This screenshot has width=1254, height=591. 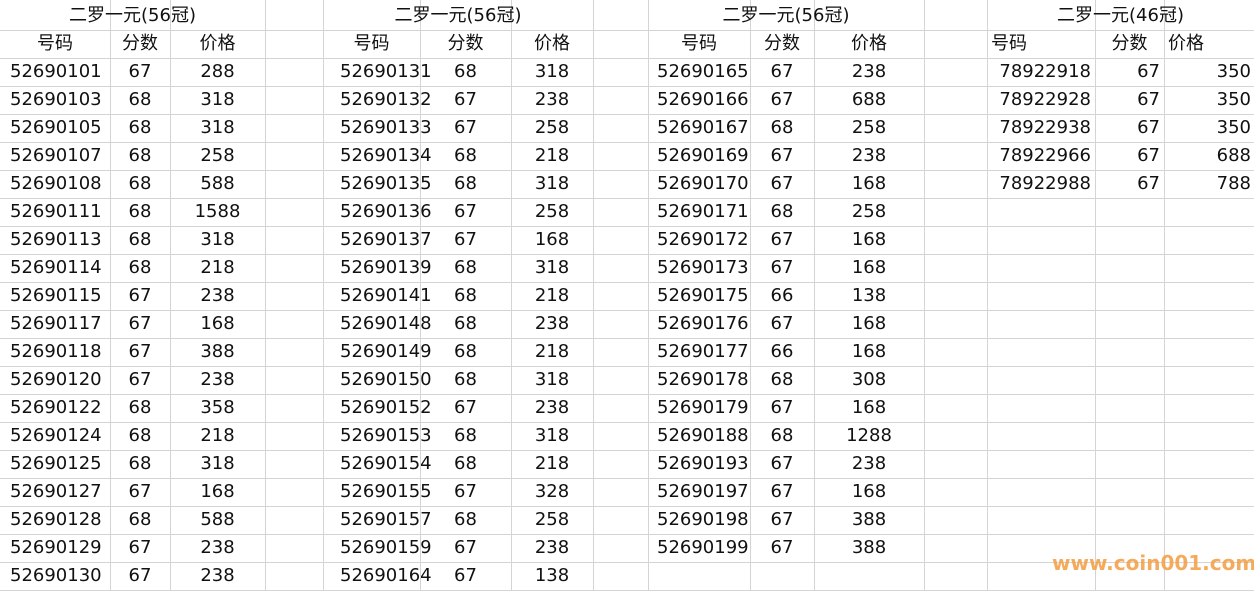 I want to click on cell-code: 52690114, so click(x=56, y=267).